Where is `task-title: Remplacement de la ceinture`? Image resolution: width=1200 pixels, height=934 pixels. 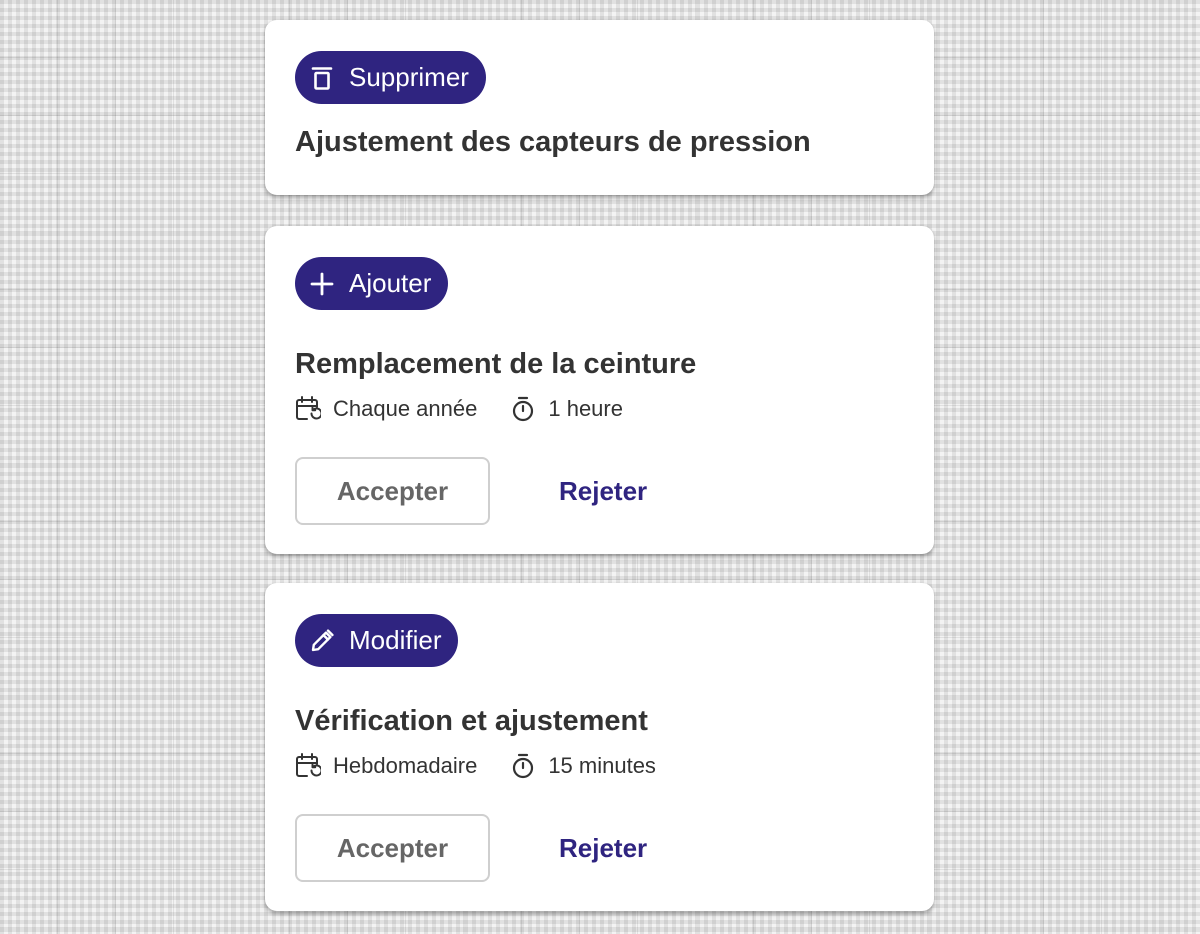
task-title: Remplacement de la ceinture is located at coordinates (496, 364).